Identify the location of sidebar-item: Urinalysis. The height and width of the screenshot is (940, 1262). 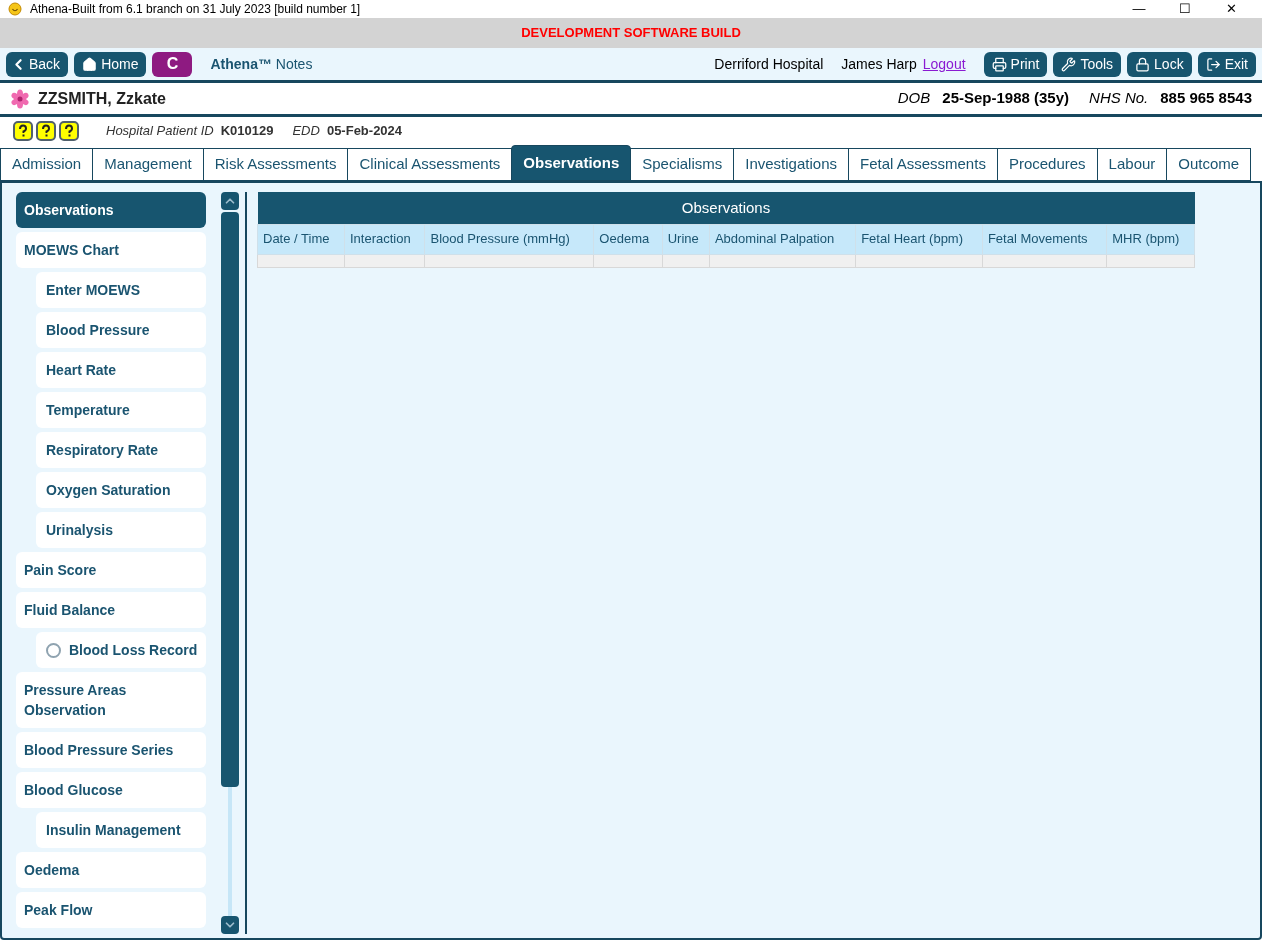
(121, 530).